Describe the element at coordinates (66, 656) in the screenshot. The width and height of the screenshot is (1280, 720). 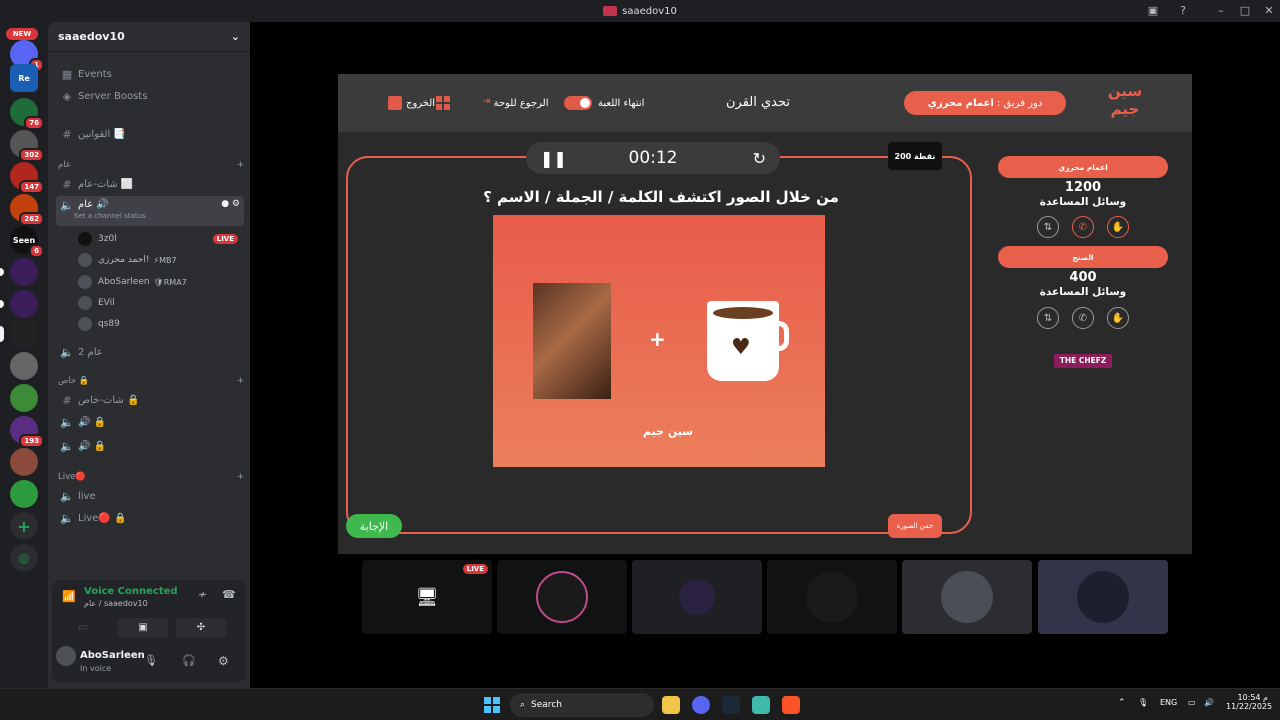
I see `user-avatar` at that location.